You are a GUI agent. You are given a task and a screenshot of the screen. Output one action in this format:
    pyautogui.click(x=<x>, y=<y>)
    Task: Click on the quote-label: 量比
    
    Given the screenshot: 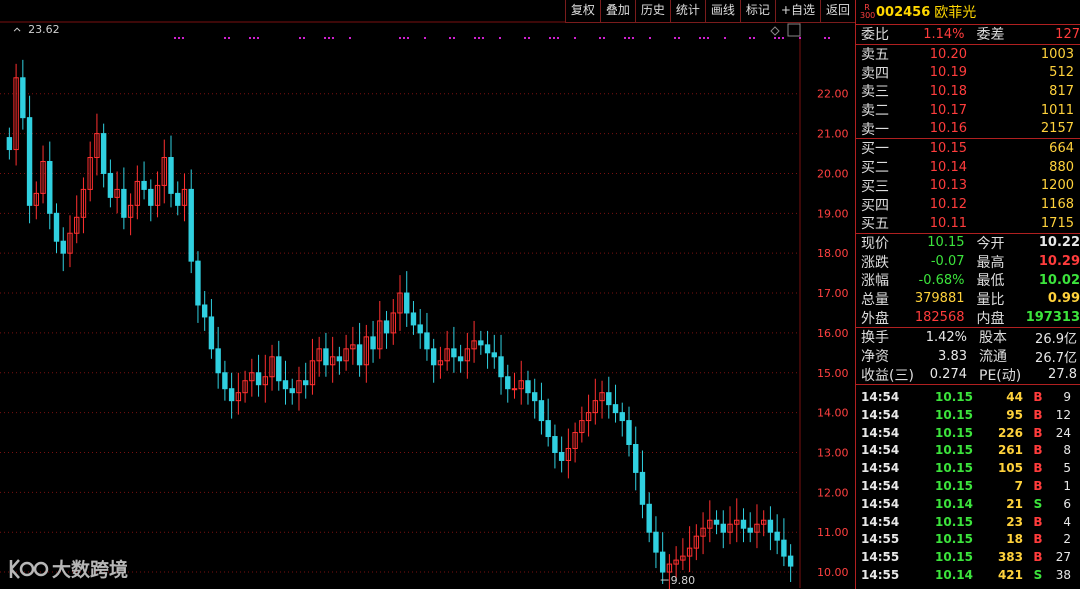 What is the action you would take?
    pyautogui.click(x=990, y=299)
    